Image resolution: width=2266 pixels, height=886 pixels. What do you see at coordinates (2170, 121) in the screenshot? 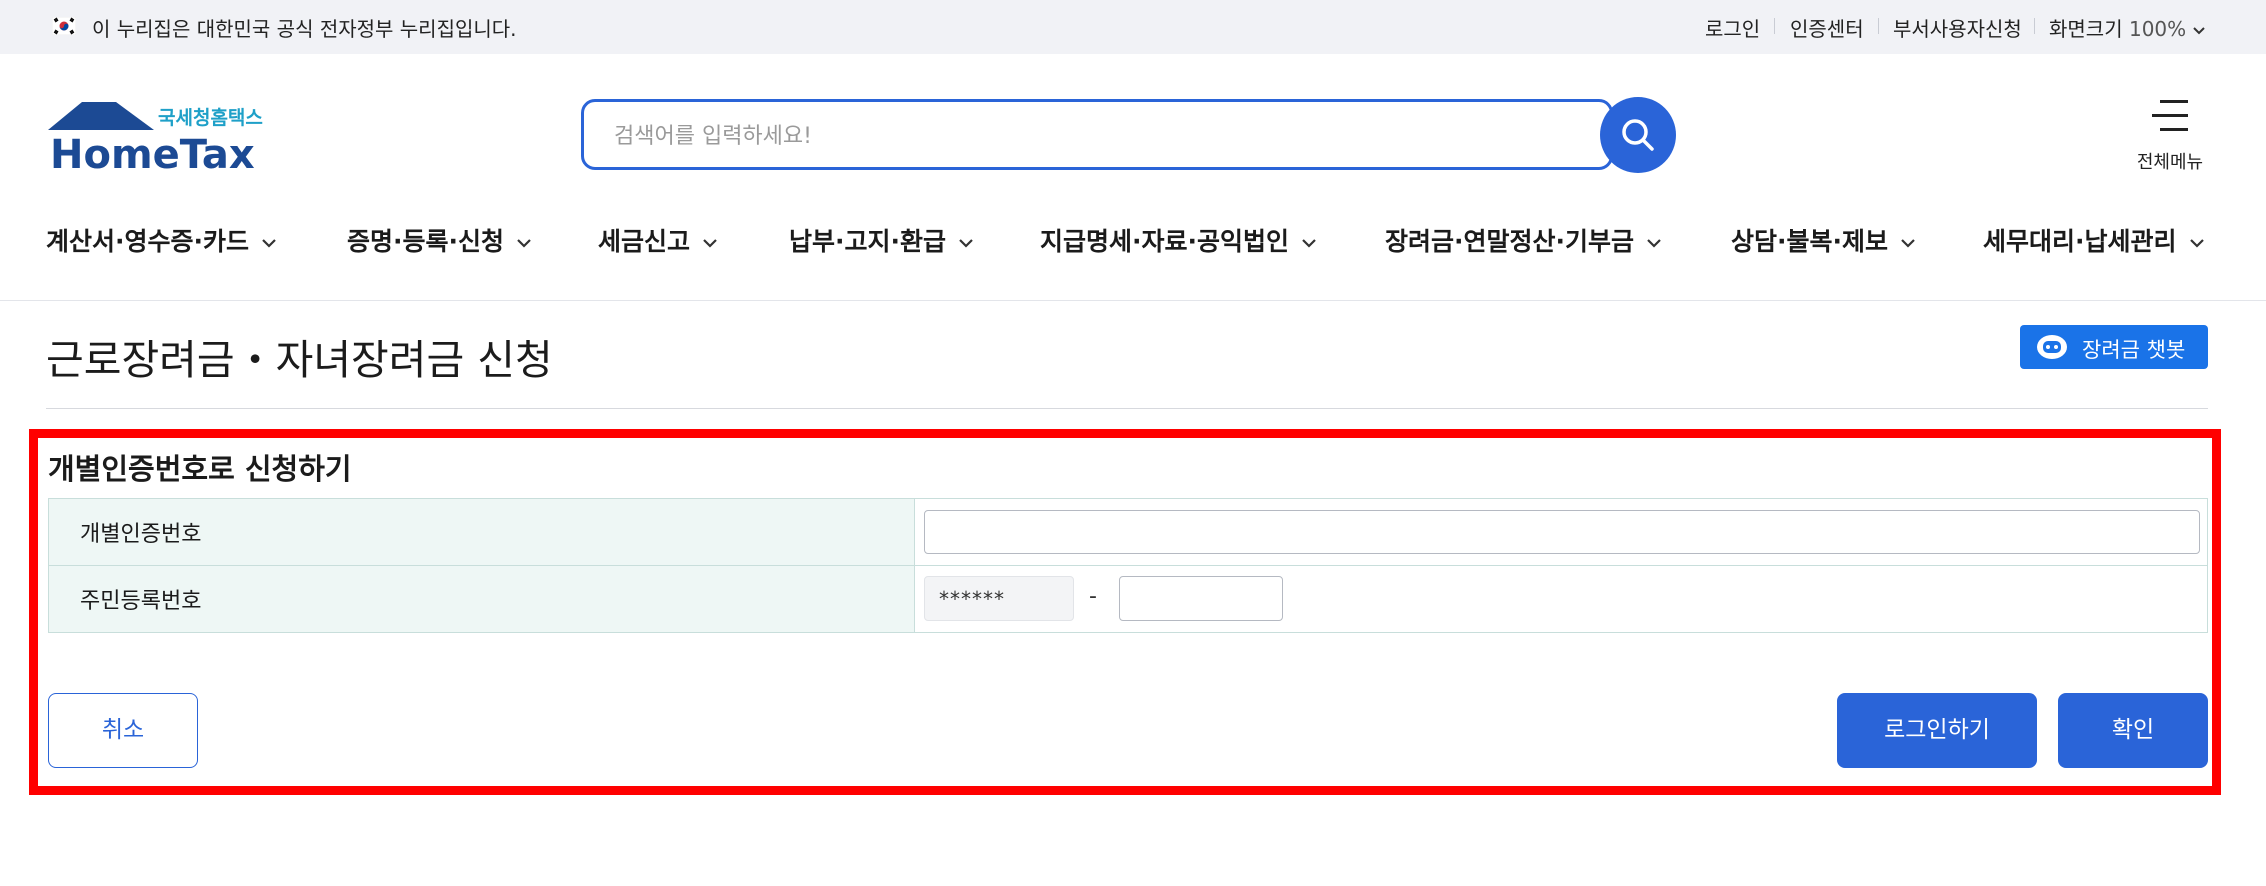
I see `hamburger-icon` at bounding box center [2170, 121].